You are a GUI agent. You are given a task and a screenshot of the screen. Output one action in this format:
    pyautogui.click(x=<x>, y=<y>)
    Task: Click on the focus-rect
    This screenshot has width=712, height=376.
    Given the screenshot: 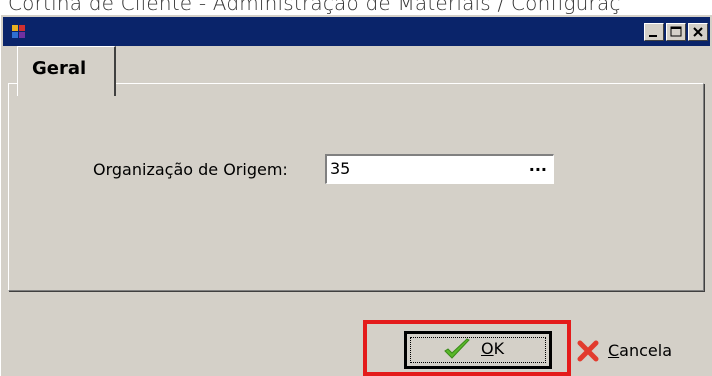 What is the action you would take?
    pyautogui.click(x=478, y=350)
    